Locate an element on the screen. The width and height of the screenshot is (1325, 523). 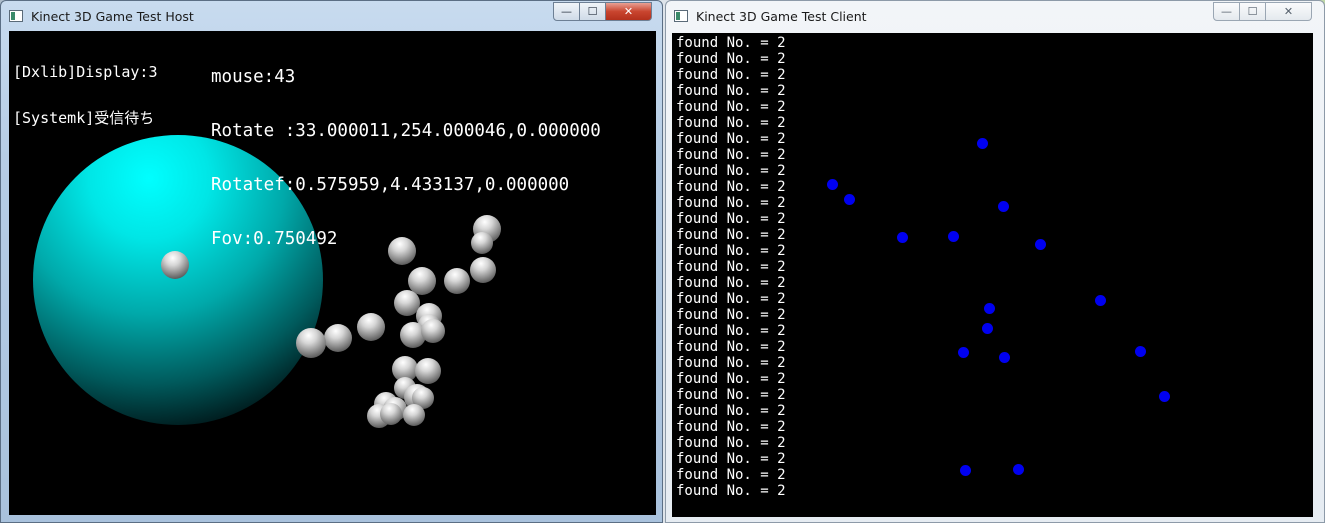
hud-display-line: [Dxlib]Display:3 is located at coordinates (85, 72).